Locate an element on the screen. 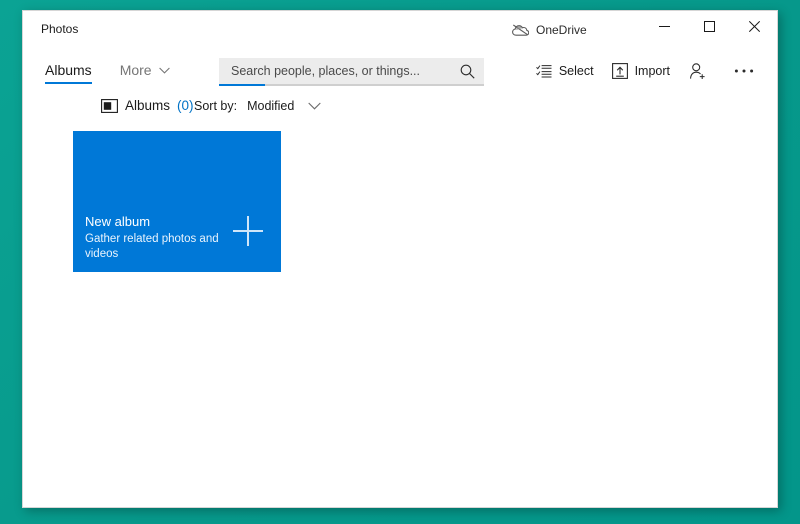  select-button: Select is located at coordinates (565, 71).